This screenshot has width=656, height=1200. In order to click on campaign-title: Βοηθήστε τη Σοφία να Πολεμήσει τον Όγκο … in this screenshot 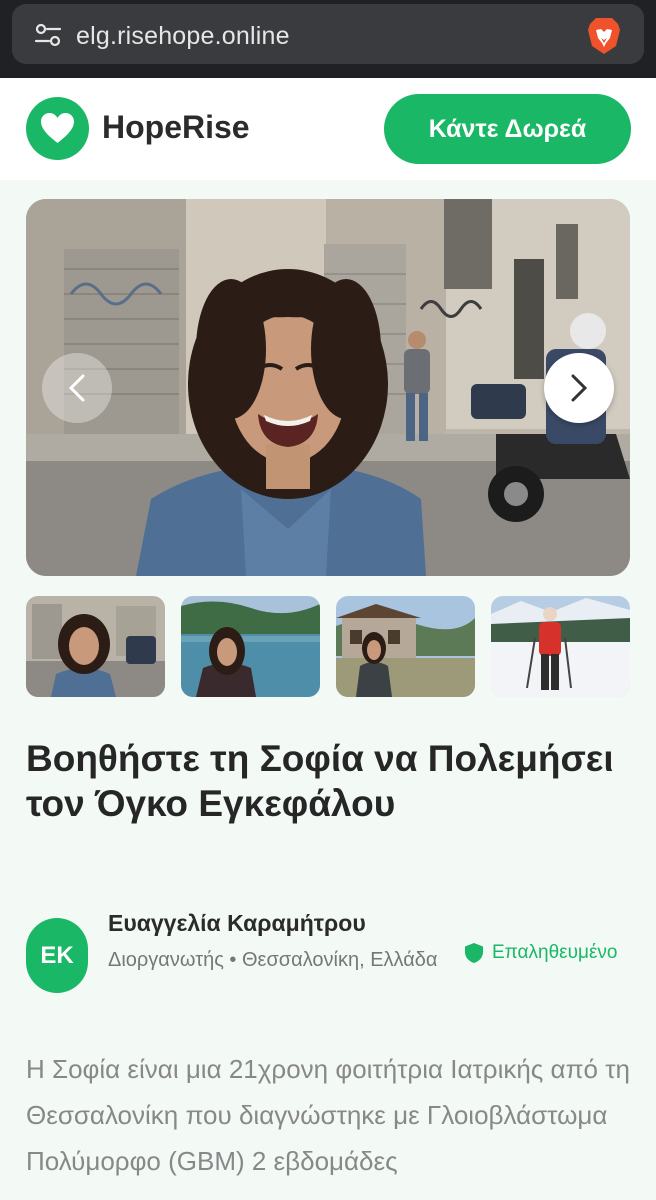, I will do `click(320, 781)`.